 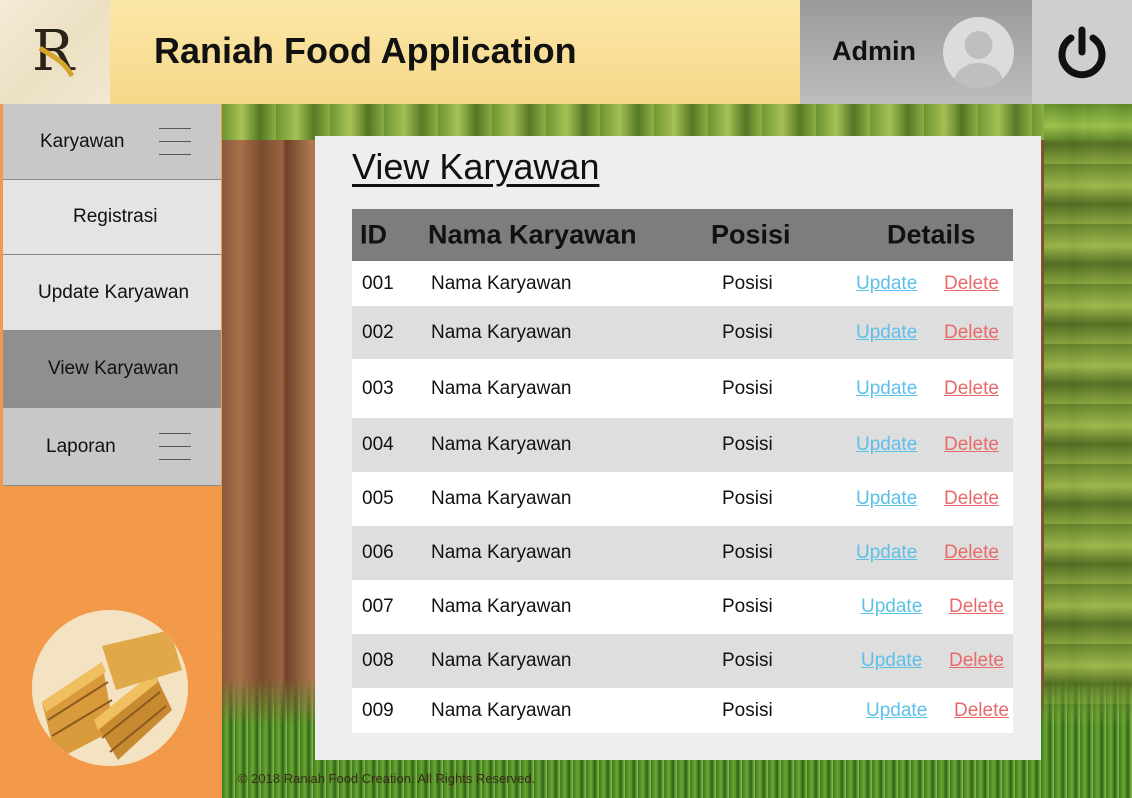 I want to click on cell-id: 001, so click(x=378, y=283).